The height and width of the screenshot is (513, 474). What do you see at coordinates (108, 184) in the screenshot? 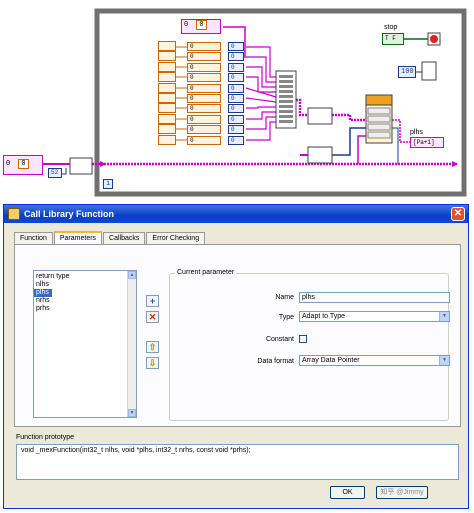
I see `iteration-terminal: i` at bounding box center [108, 184].